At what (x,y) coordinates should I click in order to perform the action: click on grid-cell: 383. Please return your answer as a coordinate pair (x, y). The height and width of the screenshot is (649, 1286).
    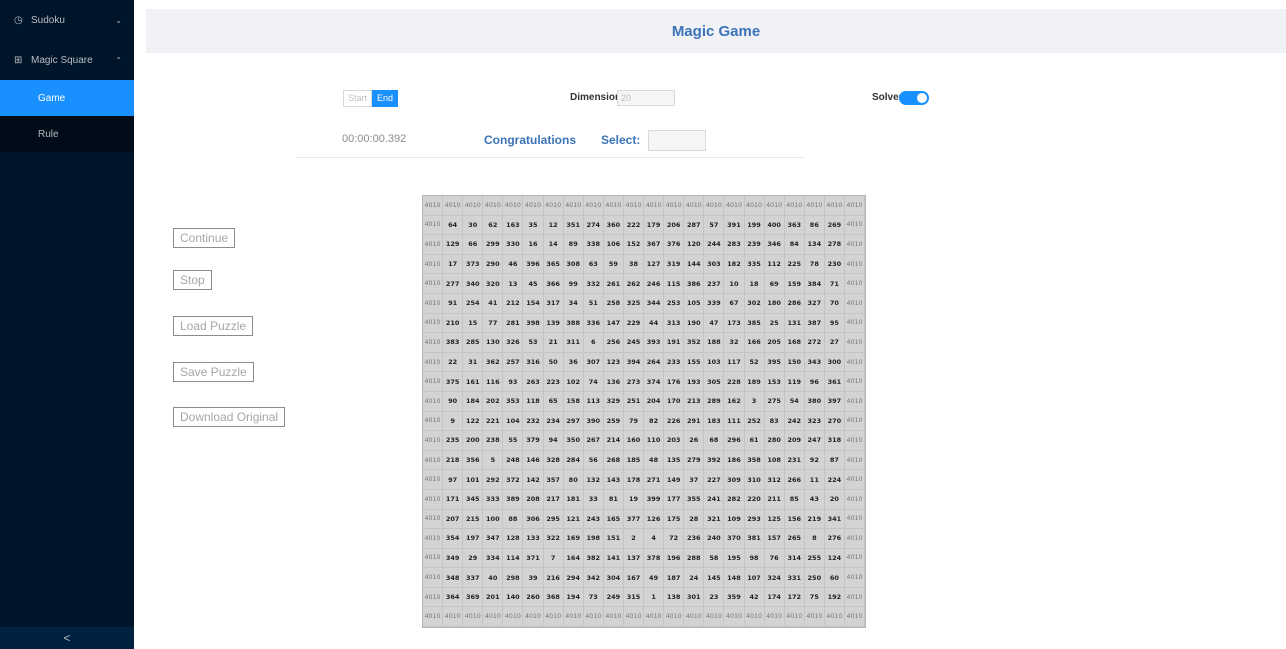
    Looking at the image, I should click on (453, 343).